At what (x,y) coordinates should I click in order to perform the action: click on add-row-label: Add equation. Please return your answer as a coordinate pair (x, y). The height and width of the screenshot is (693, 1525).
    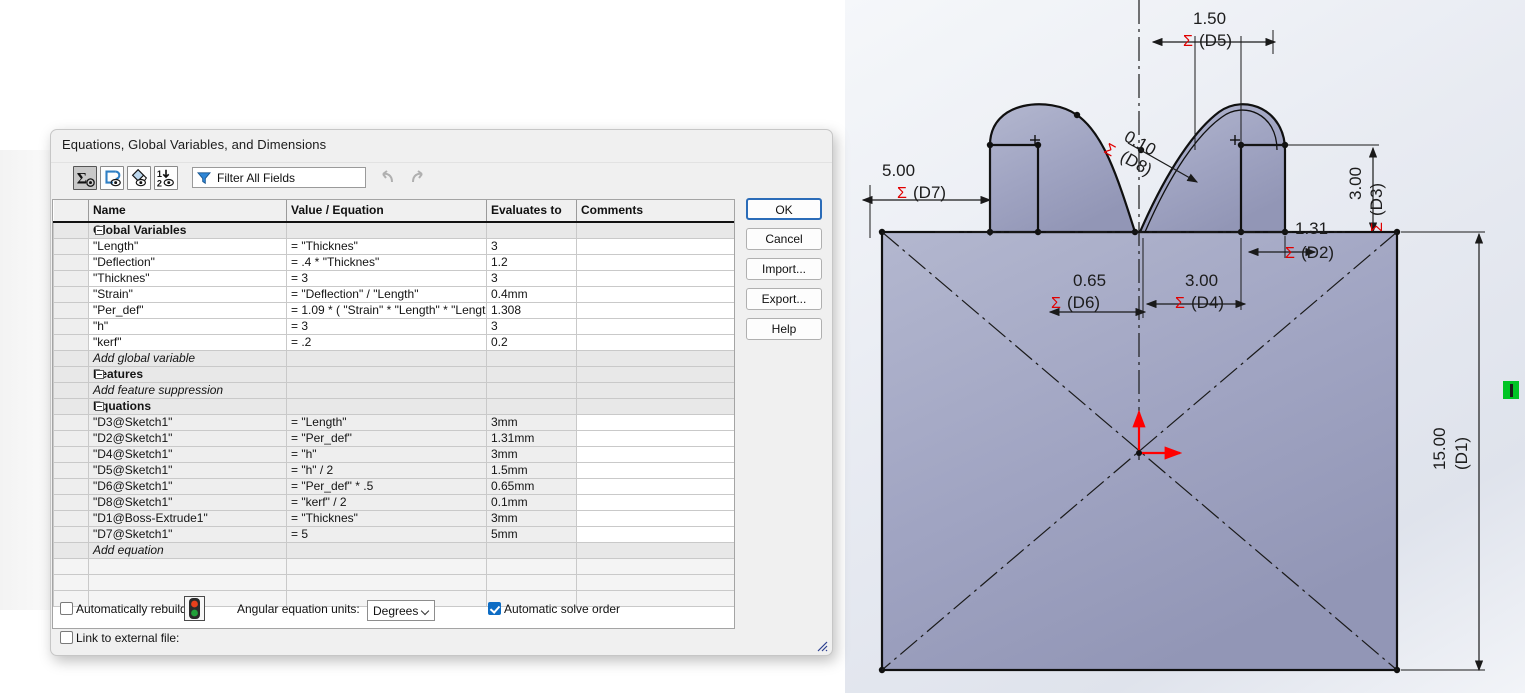
    Looking at the image, I should click on (187, 550).